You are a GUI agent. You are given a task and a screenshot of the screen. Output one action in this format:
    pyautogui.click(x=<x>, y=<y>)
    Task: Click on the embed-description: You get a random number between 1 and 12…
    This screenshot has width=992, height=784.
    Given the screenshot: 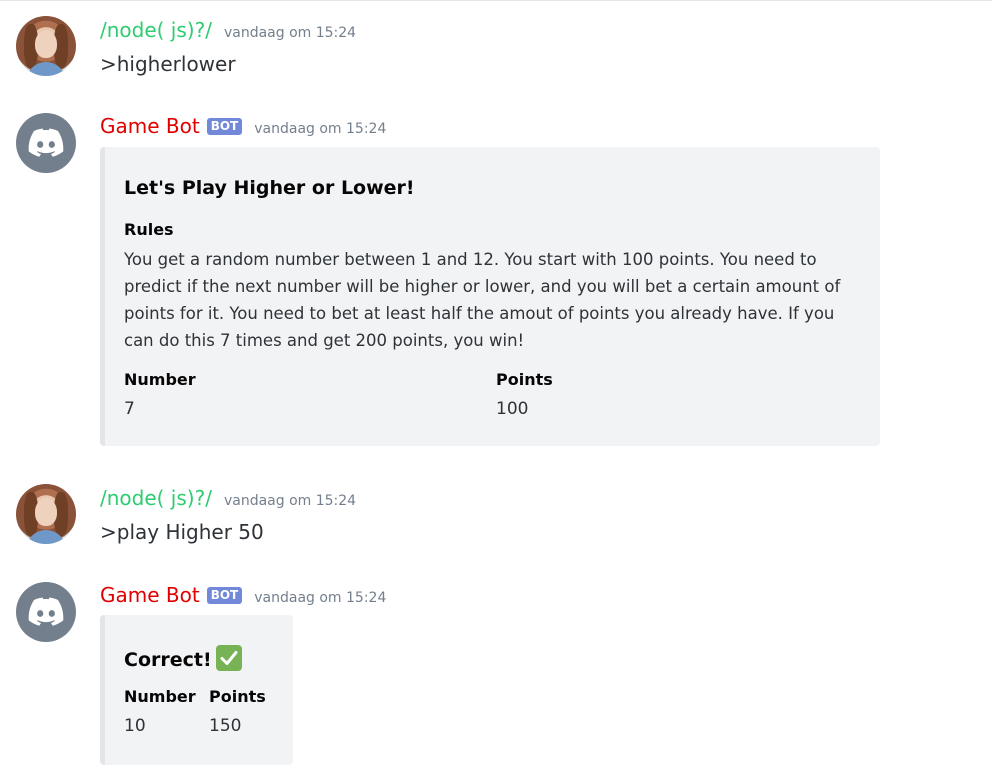 What is the action you would take?
    pyautogui.click(x=482, y=300)
    